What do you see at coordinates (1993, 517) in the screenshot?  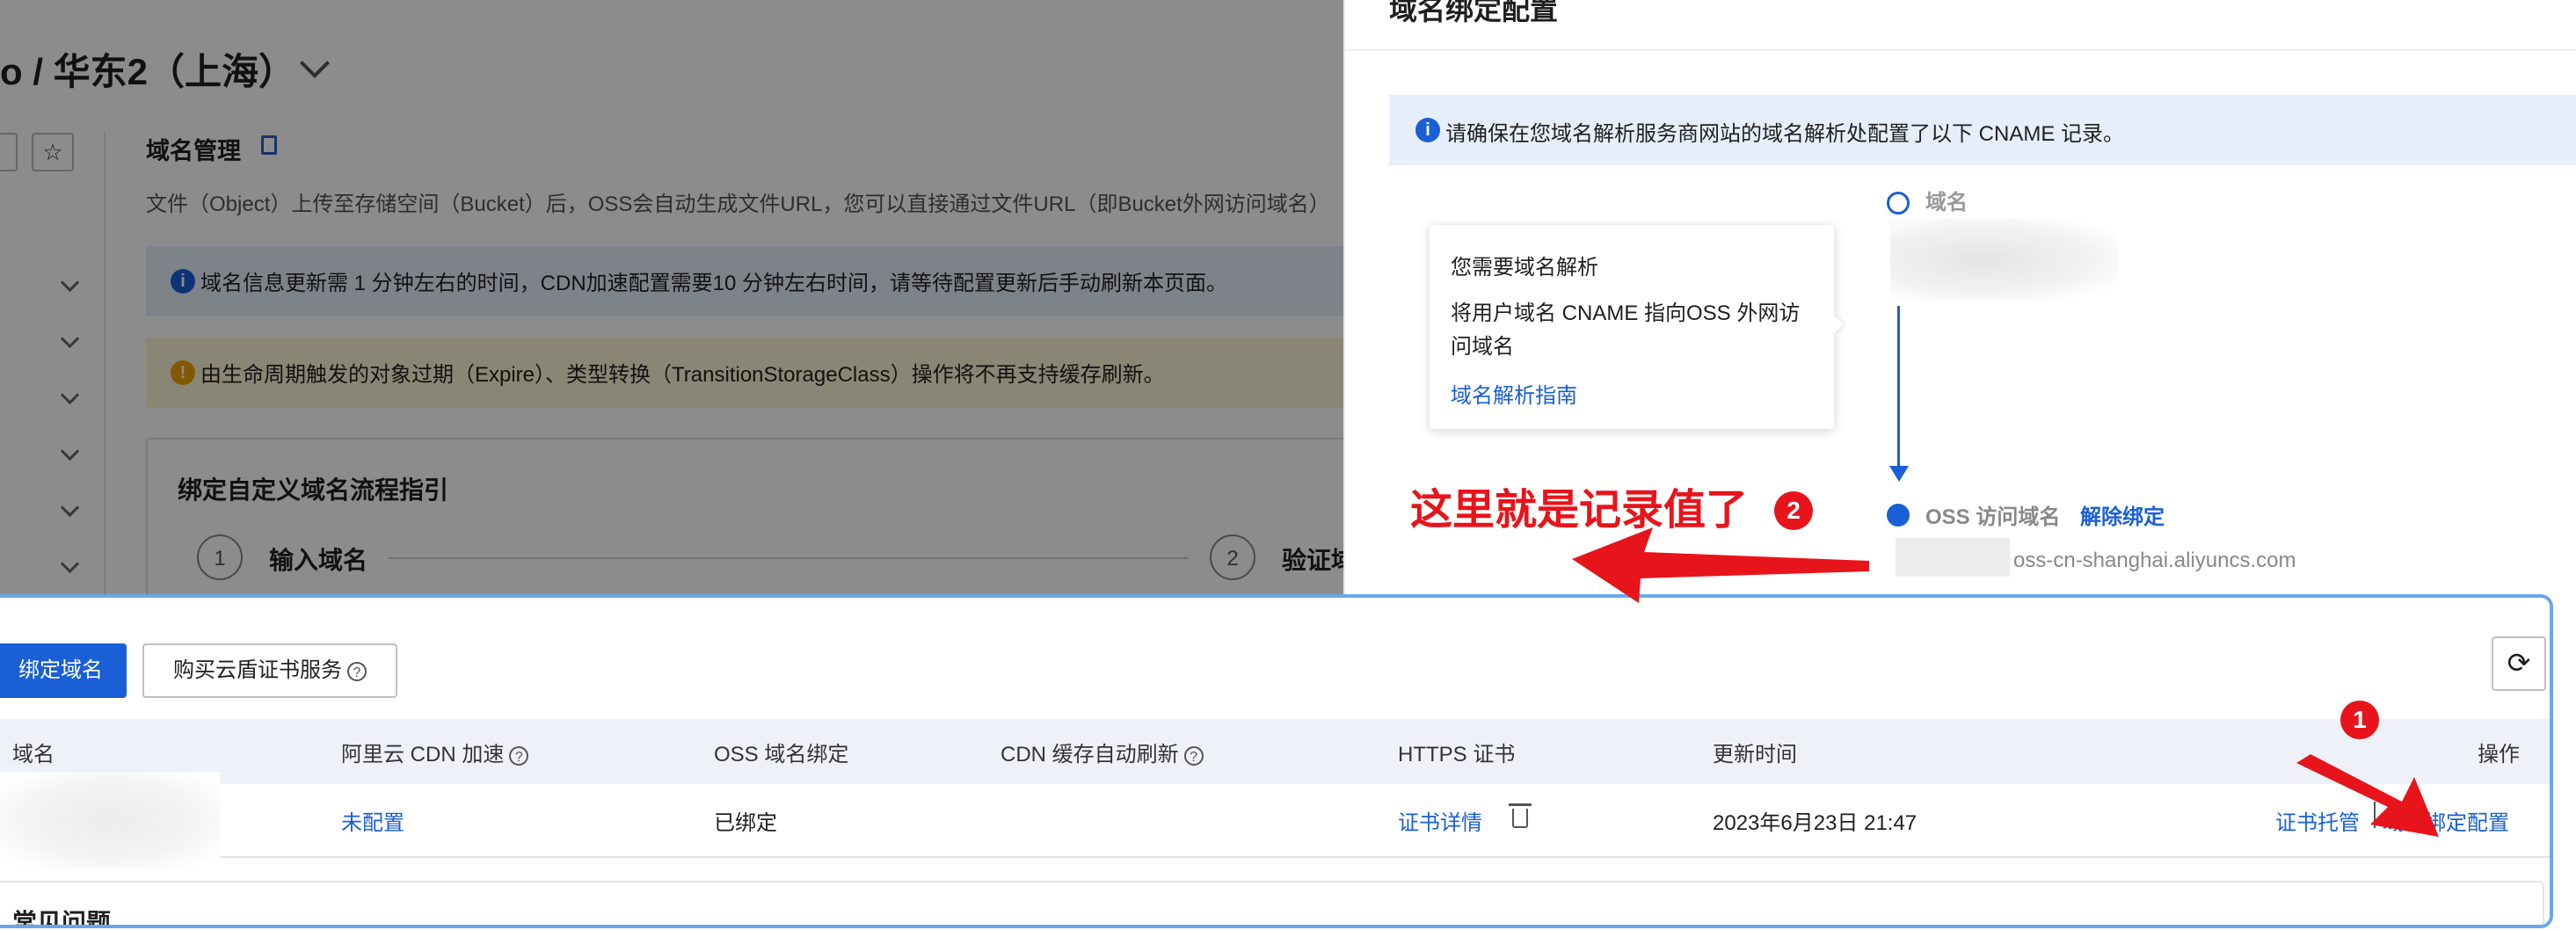 I see `oss-access-domain-label: OSS 访问域名` at bounding box center [1993, 517].